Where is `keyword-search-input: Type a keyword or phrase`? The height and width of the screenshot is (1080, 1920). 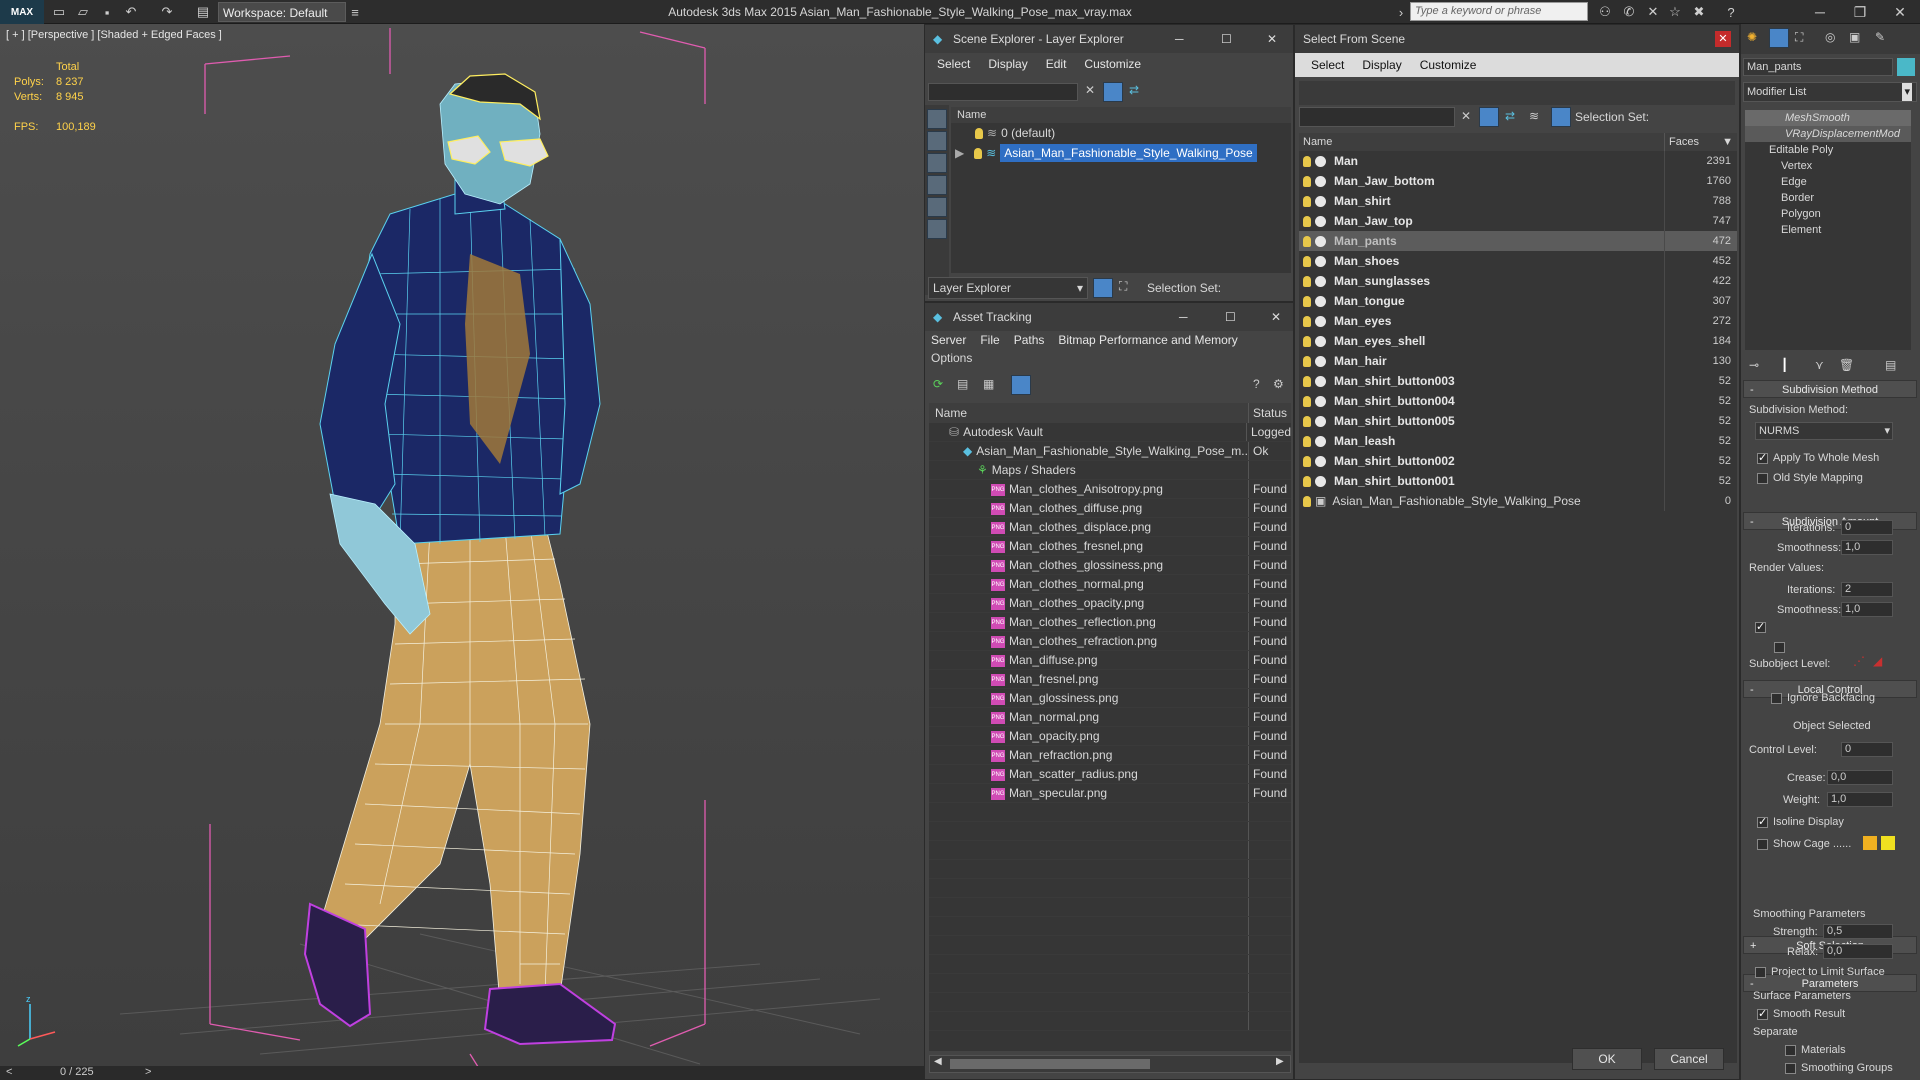
keyword-search-input: Type a keyword or phrase is located at coordinates (1499, 11).